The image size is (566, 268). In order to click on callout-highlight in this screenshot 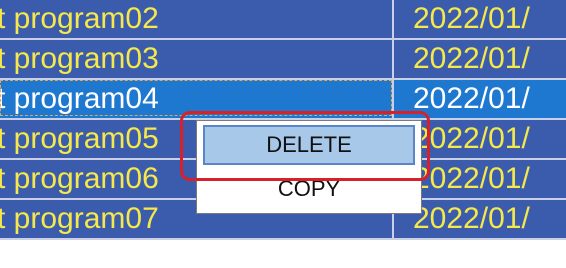, I will do `click(305, 146)`.